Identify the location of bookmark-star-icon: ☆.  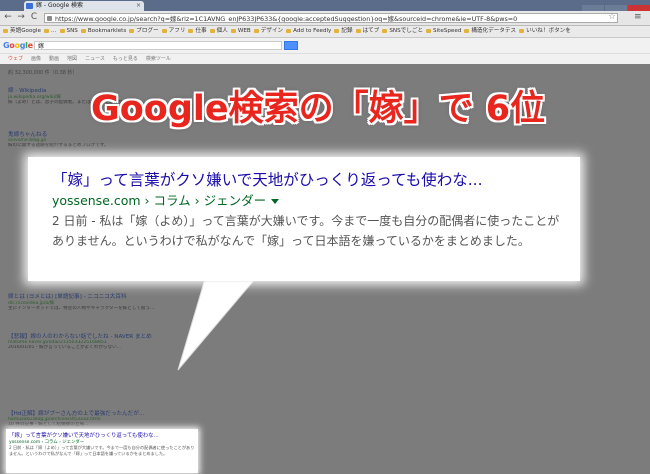
(612, 17).